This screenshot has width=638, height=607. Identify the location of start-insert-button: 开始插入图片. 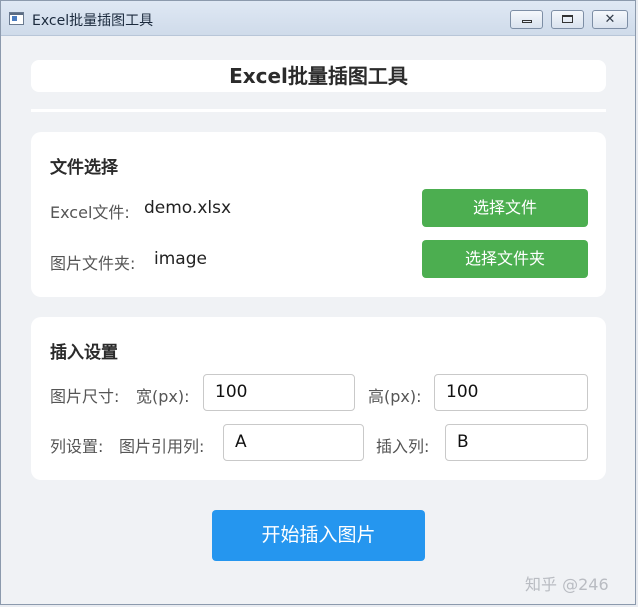
(318, 535).